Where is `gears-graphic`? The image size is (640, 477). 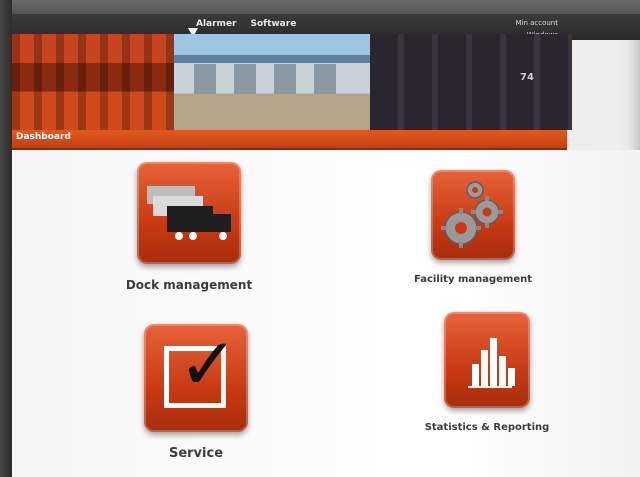
gears-graphic is located at coordinates (472, 214).